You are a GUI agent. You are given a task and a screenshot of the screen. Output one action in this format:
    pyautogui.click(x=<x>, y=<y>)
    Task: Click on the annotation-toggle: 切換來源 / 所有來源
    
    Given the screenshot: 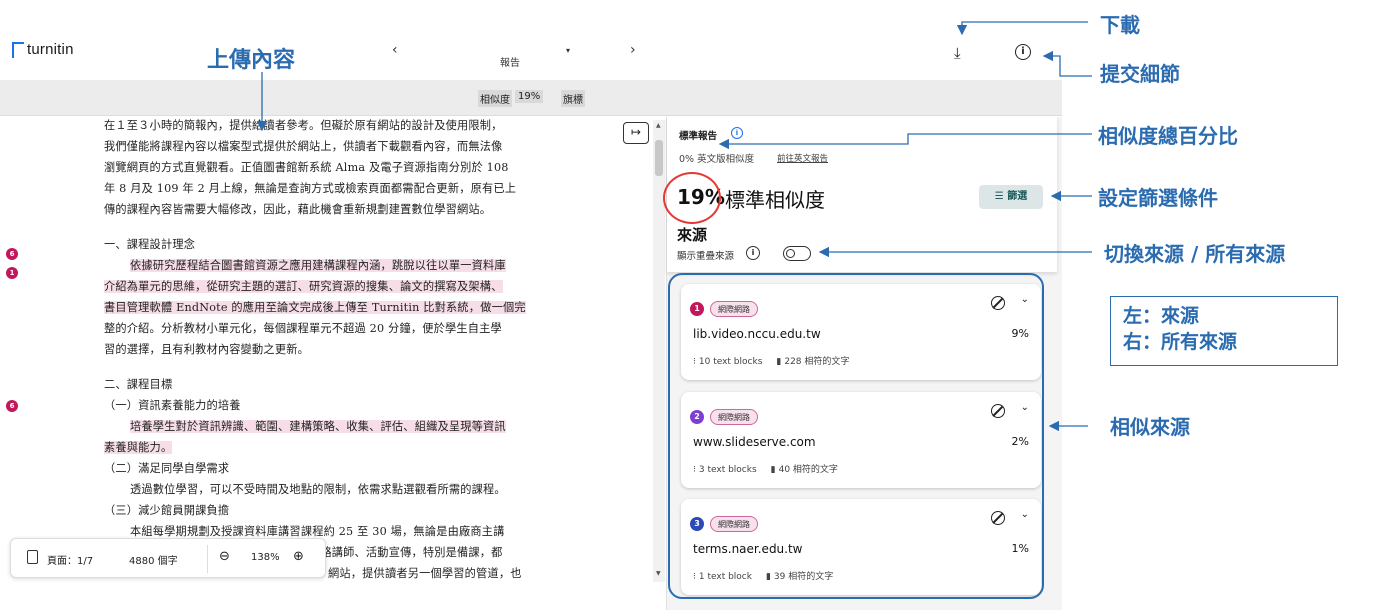 What is the action you would take?
    pyautogui.click(x=1195, y=254)
    